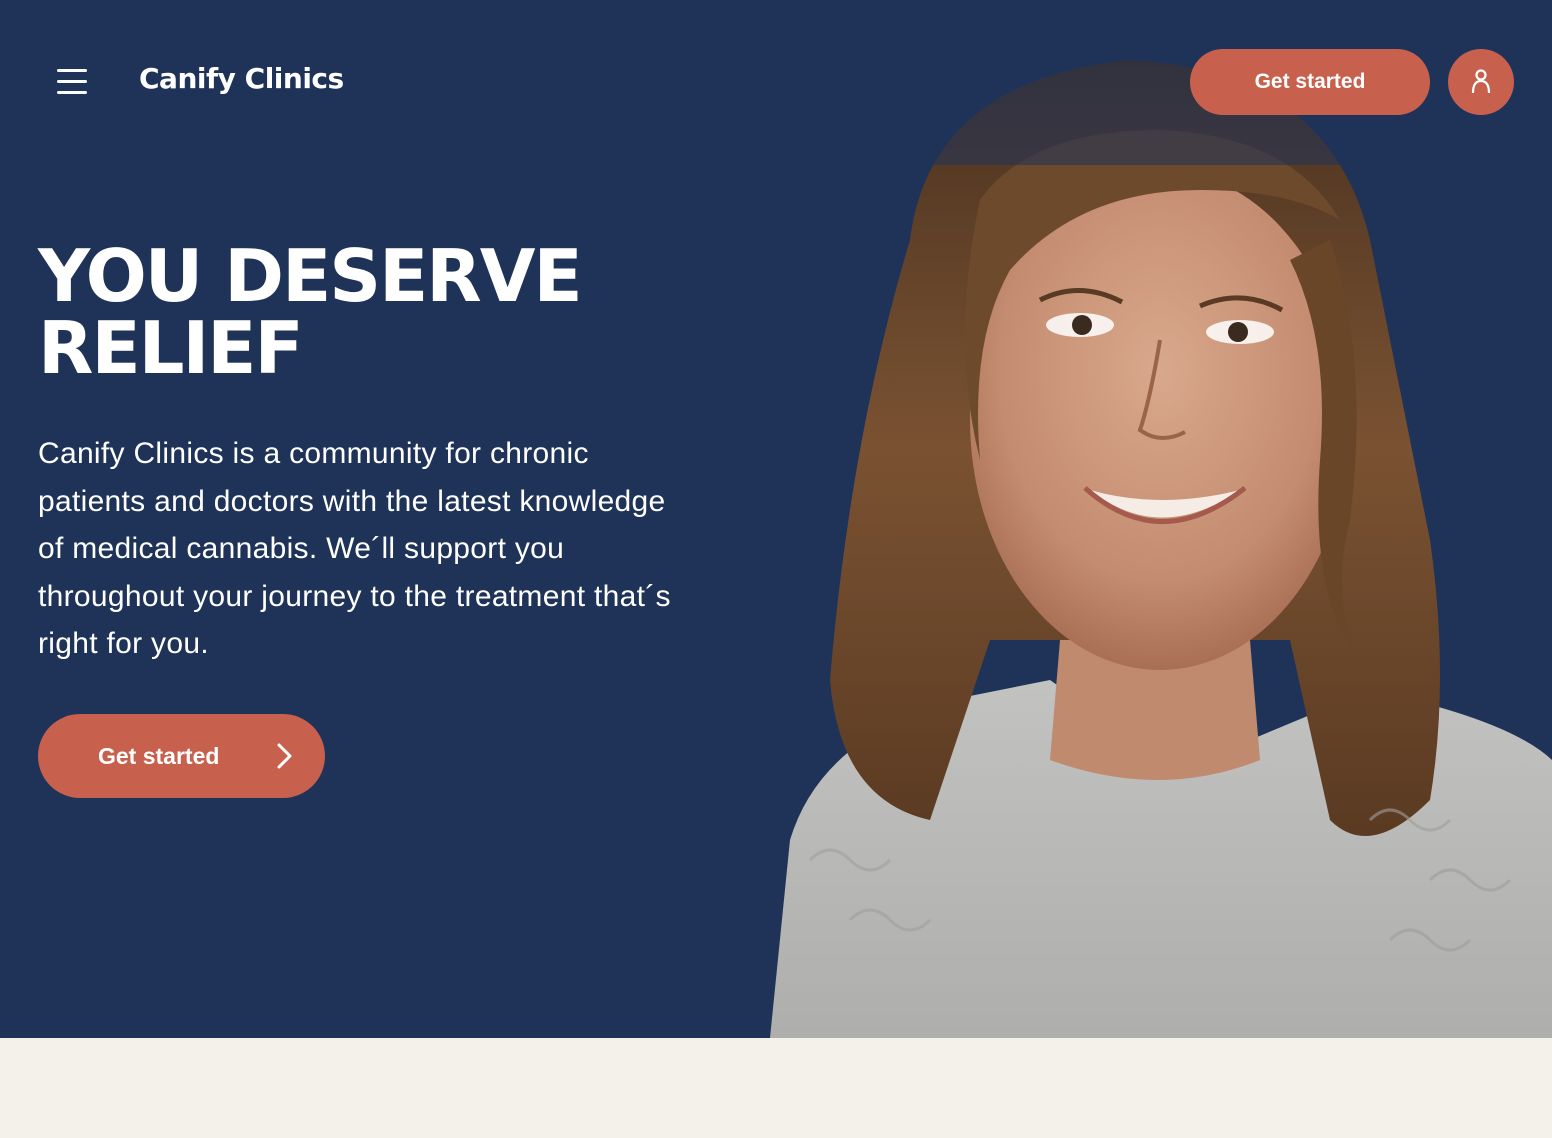 The image size is (1552, 1138). What do you see at coordinates (776, 82) in the screenshot?
I see `site-header: Canify Clinics Get started` at bounding box center [776, 82].